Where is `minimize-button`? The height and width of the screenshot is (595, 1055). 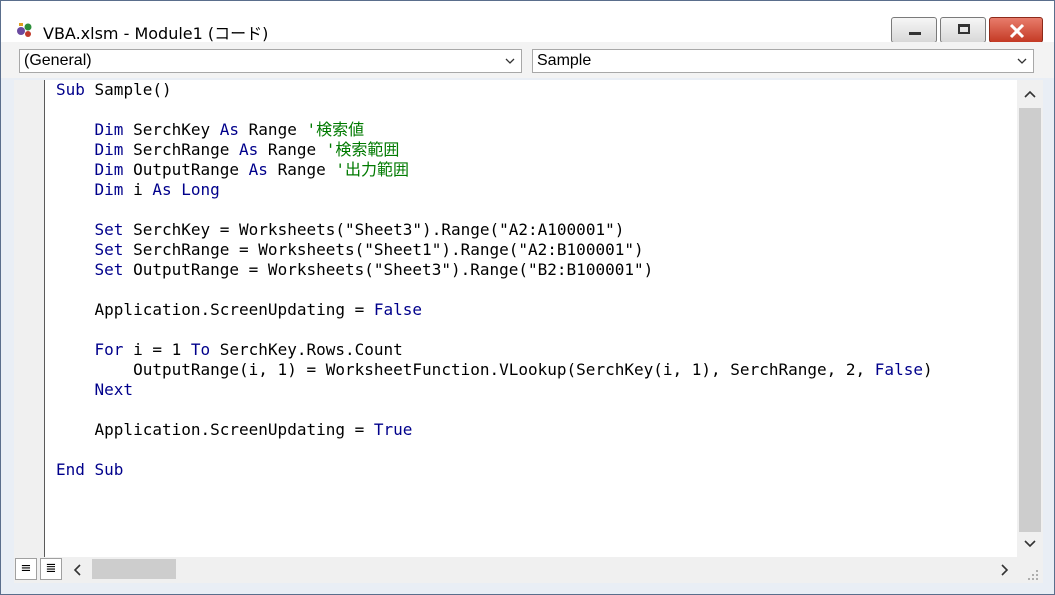
minimize-button is located at coordinates (914, 30).